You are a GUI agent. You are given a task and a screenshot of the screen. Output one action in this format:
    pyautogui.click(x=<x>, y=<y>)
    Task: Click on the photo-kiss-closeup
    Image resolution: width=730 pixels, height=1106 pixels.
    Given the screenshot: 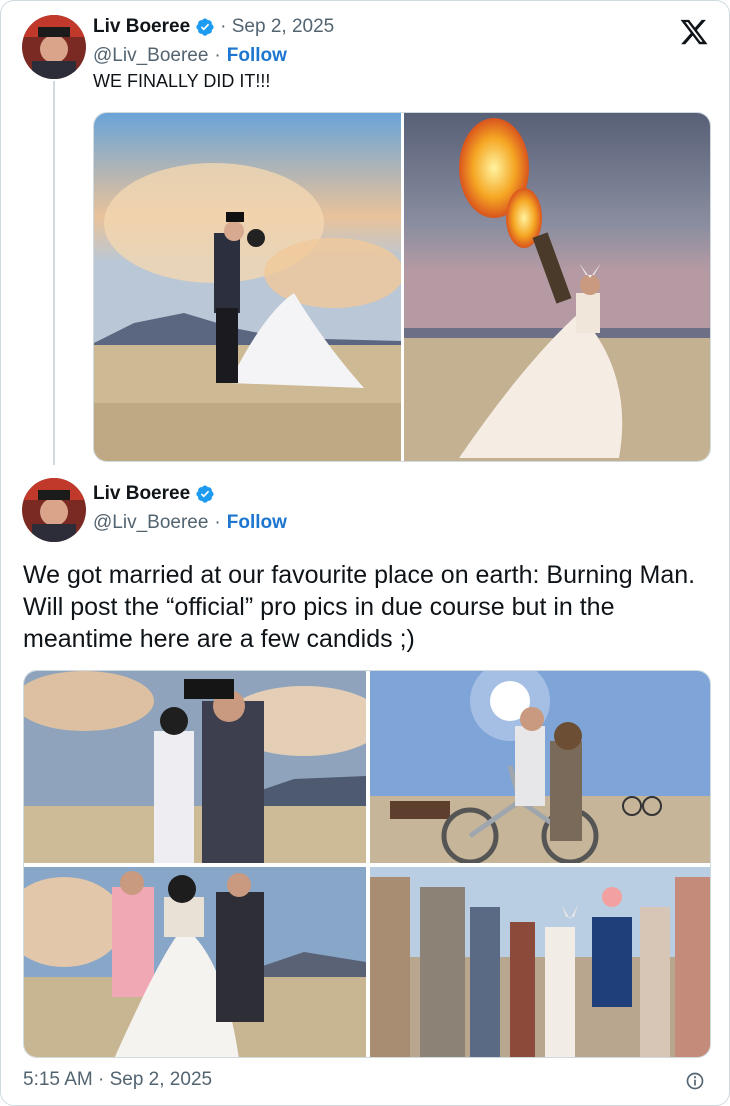 What is the action you would take?
    pyautogui.click(x=195, y=767)
    